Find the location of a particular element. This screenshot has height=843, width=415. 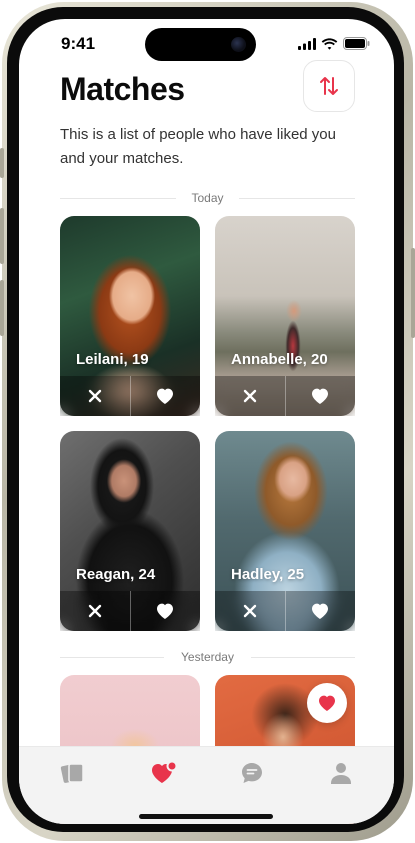

camera-icon is located at coordinates (238, 44).